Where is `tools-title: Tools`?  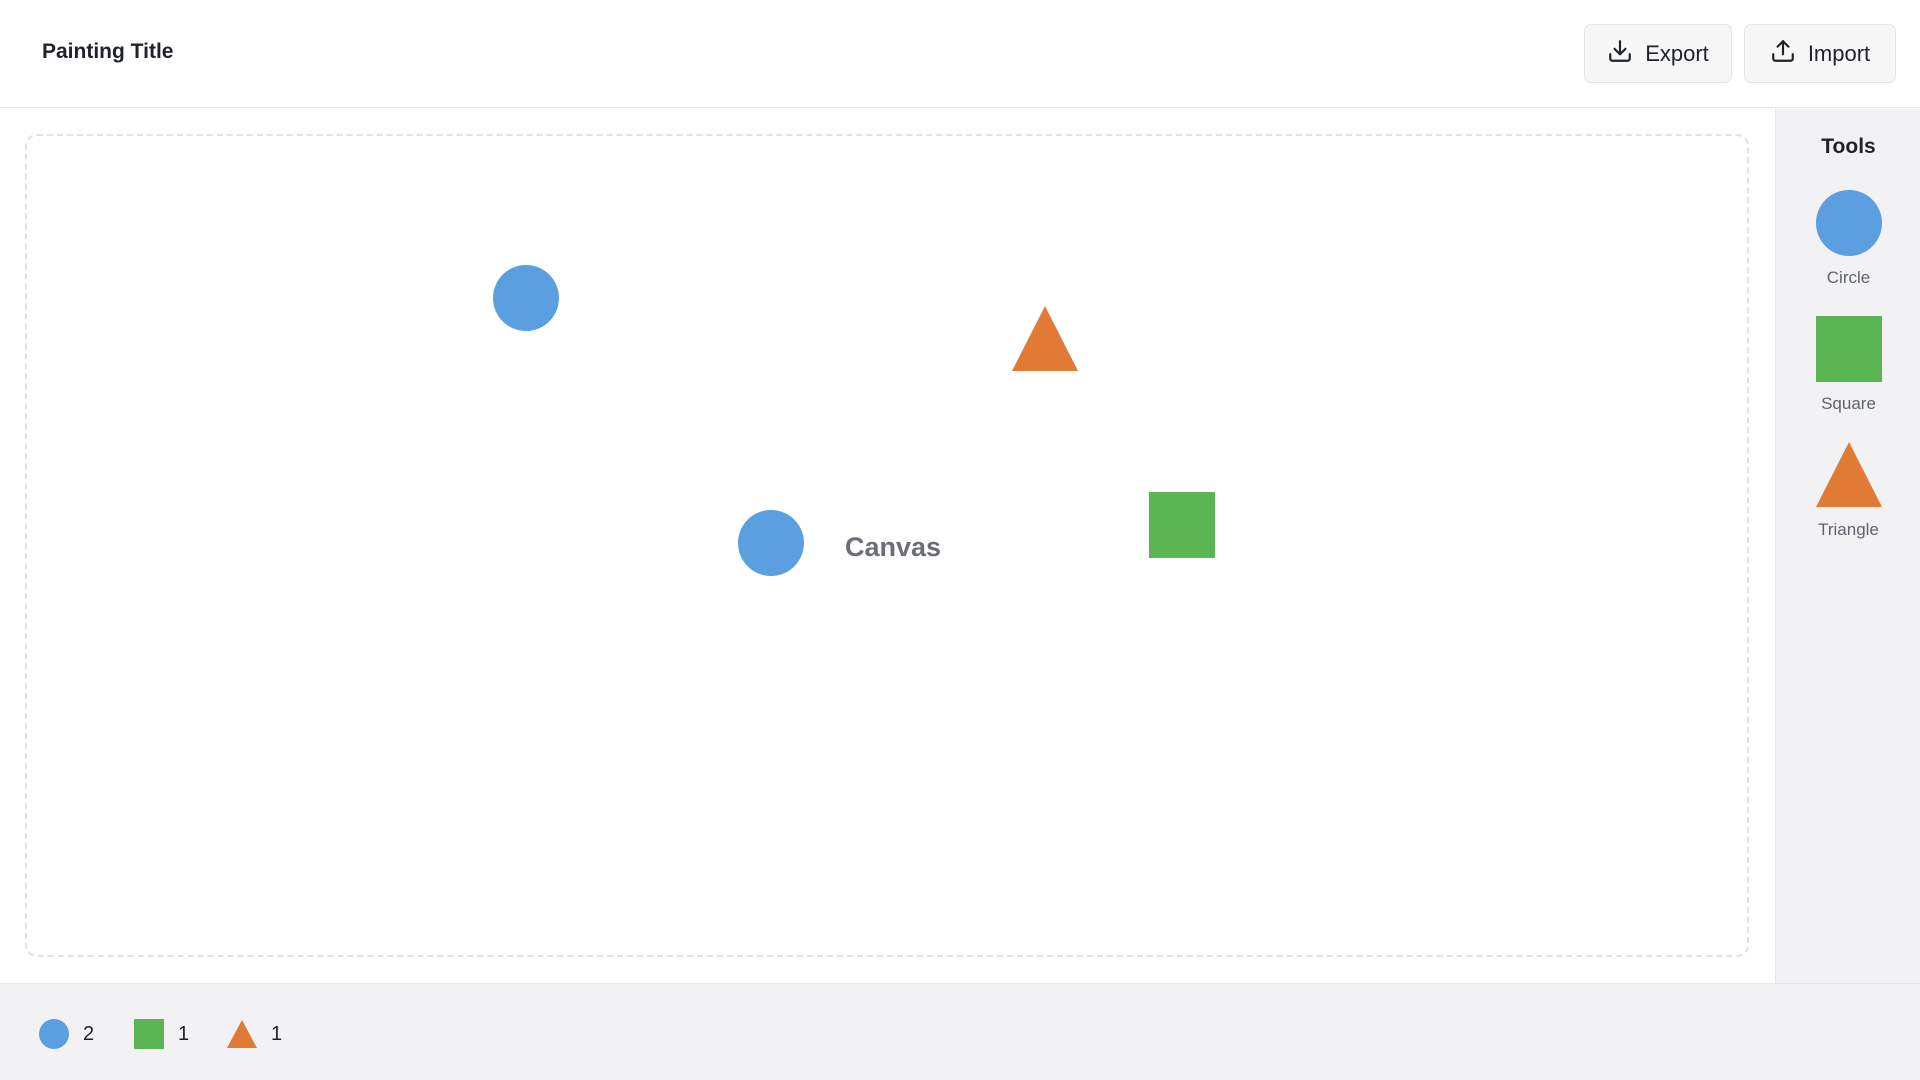
tools-title: Tools is located at coordinates (1848, 146).